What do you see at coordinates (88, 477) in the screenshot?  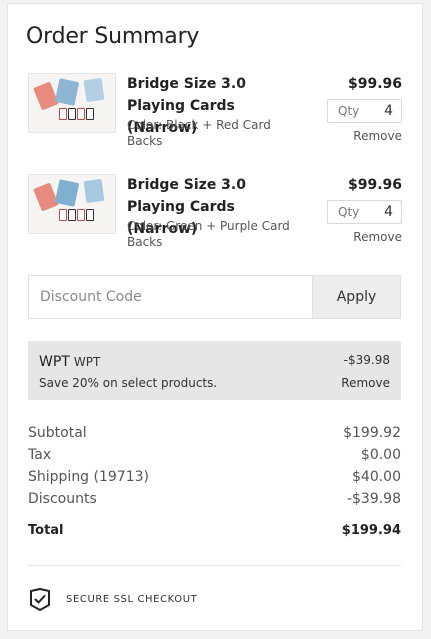 I see `shipping-label: Shipping (19713)` at bounding box center [88, 477].